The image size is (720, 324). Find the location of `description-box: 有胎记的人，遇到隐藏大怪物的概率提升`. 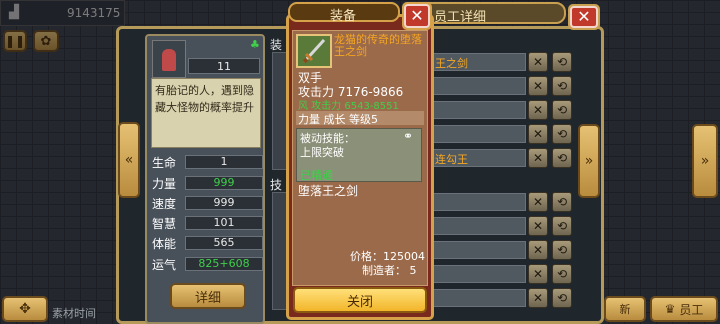

description-box: 有胎记的人，遇到隐藏大怪物的概率提升 is located at coordinates (206, 113).